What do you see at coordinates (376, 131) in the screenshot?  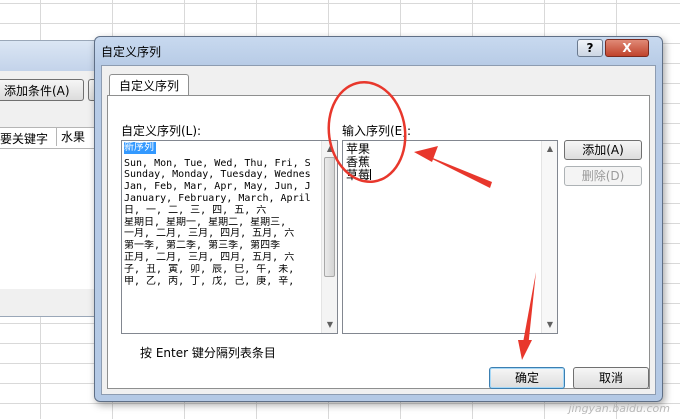 I see `list-entries-label: 输入序列(E):` at bounding box center [376, 131].